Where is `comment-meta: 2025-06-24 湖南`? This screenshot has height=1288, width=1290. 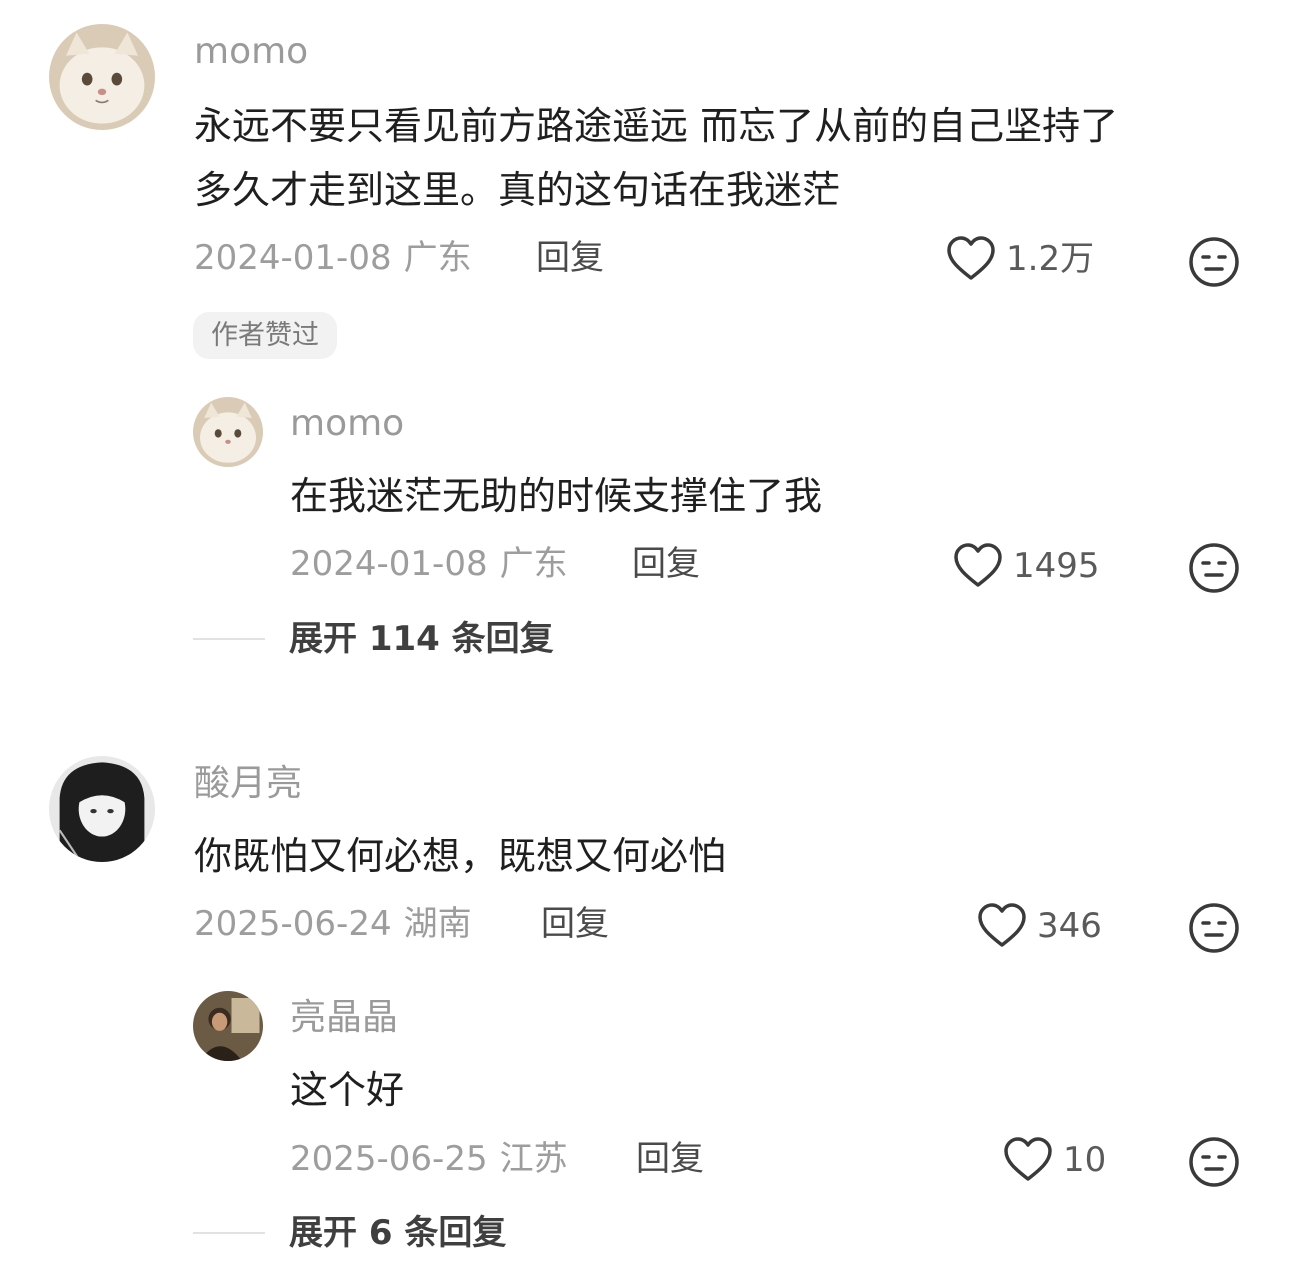
comment-meta: 2025-06-24 湖南 is located at coordinates (333, 924).